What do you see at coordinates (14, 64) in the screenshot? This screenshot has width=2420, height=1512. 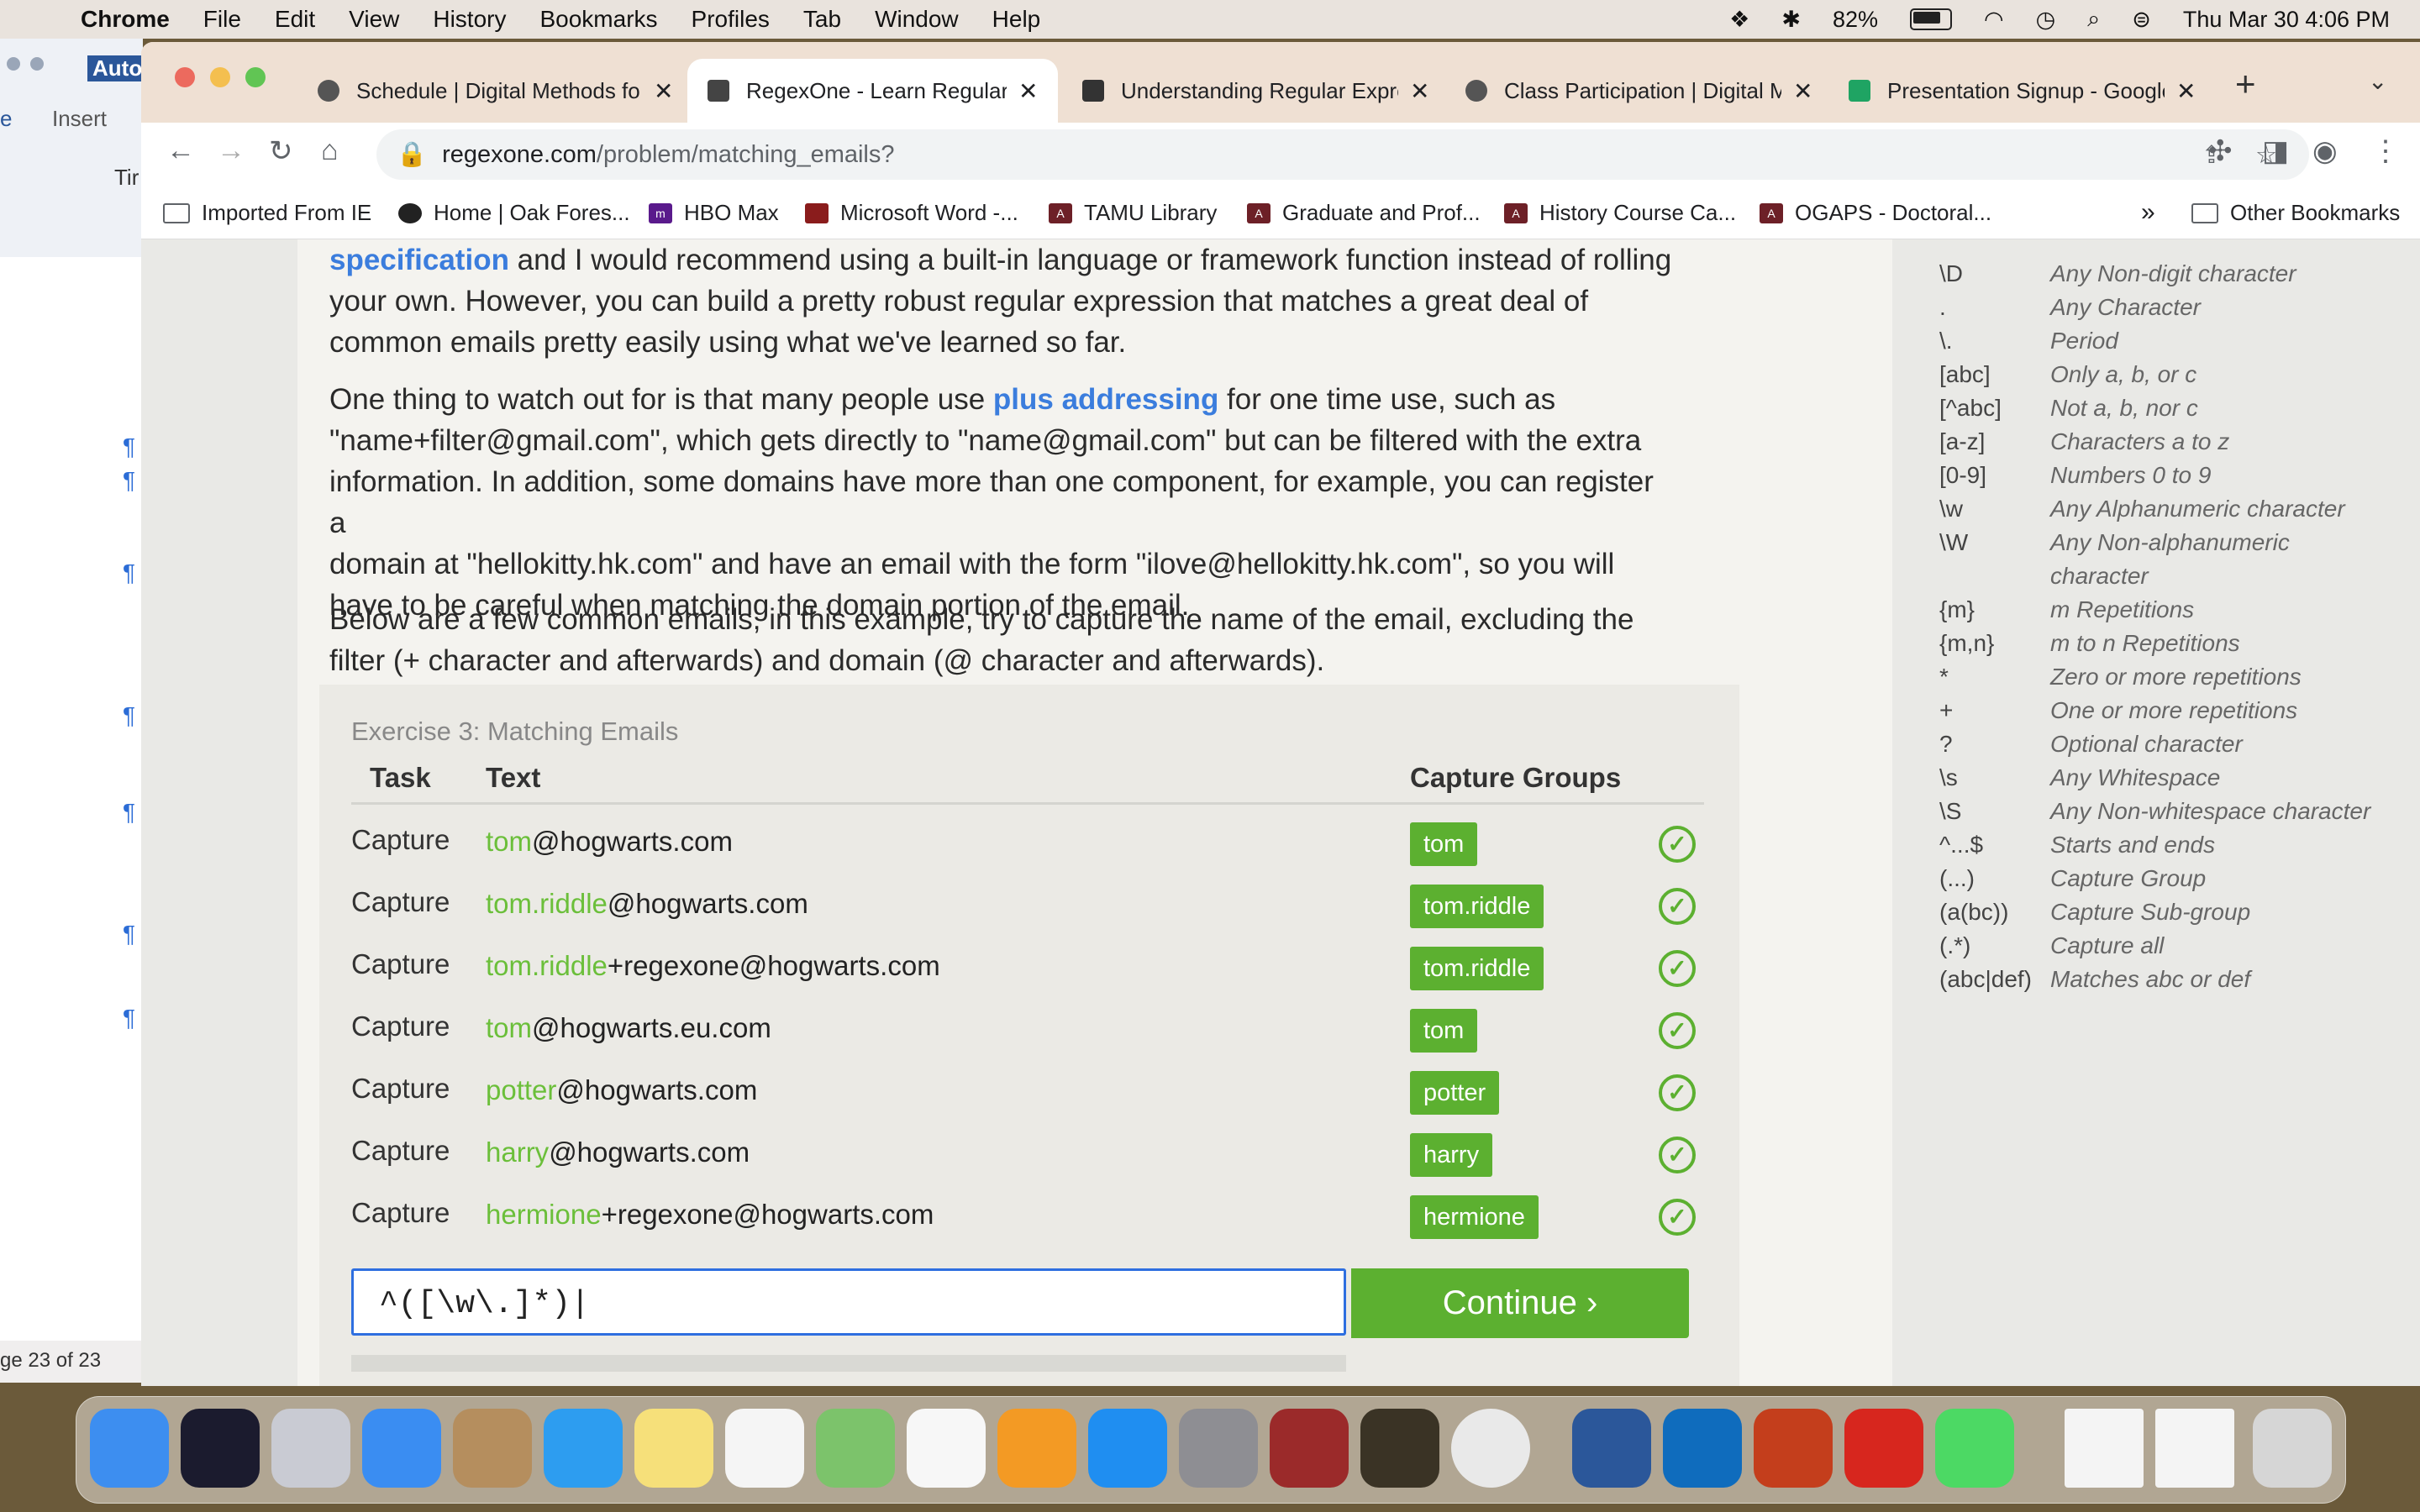 I see `window-close-button` at bounding box center [14, 64].